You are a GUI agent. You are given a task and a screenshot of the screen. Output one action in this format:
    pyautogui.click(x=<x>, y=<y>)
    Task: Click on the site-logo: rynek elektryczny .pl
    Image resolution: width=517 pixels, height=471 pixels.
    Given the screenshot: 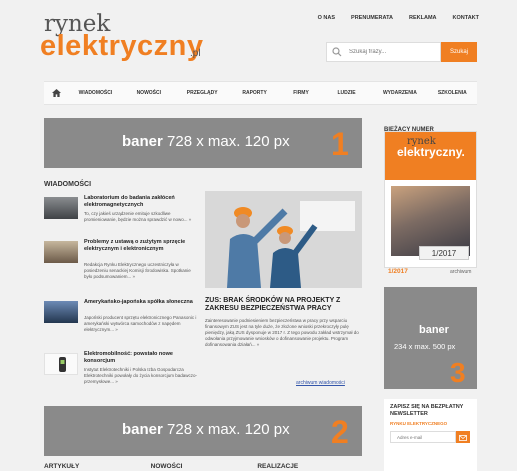 What is the action you would take?
    pyautogui.click(x=121, y=41)
    